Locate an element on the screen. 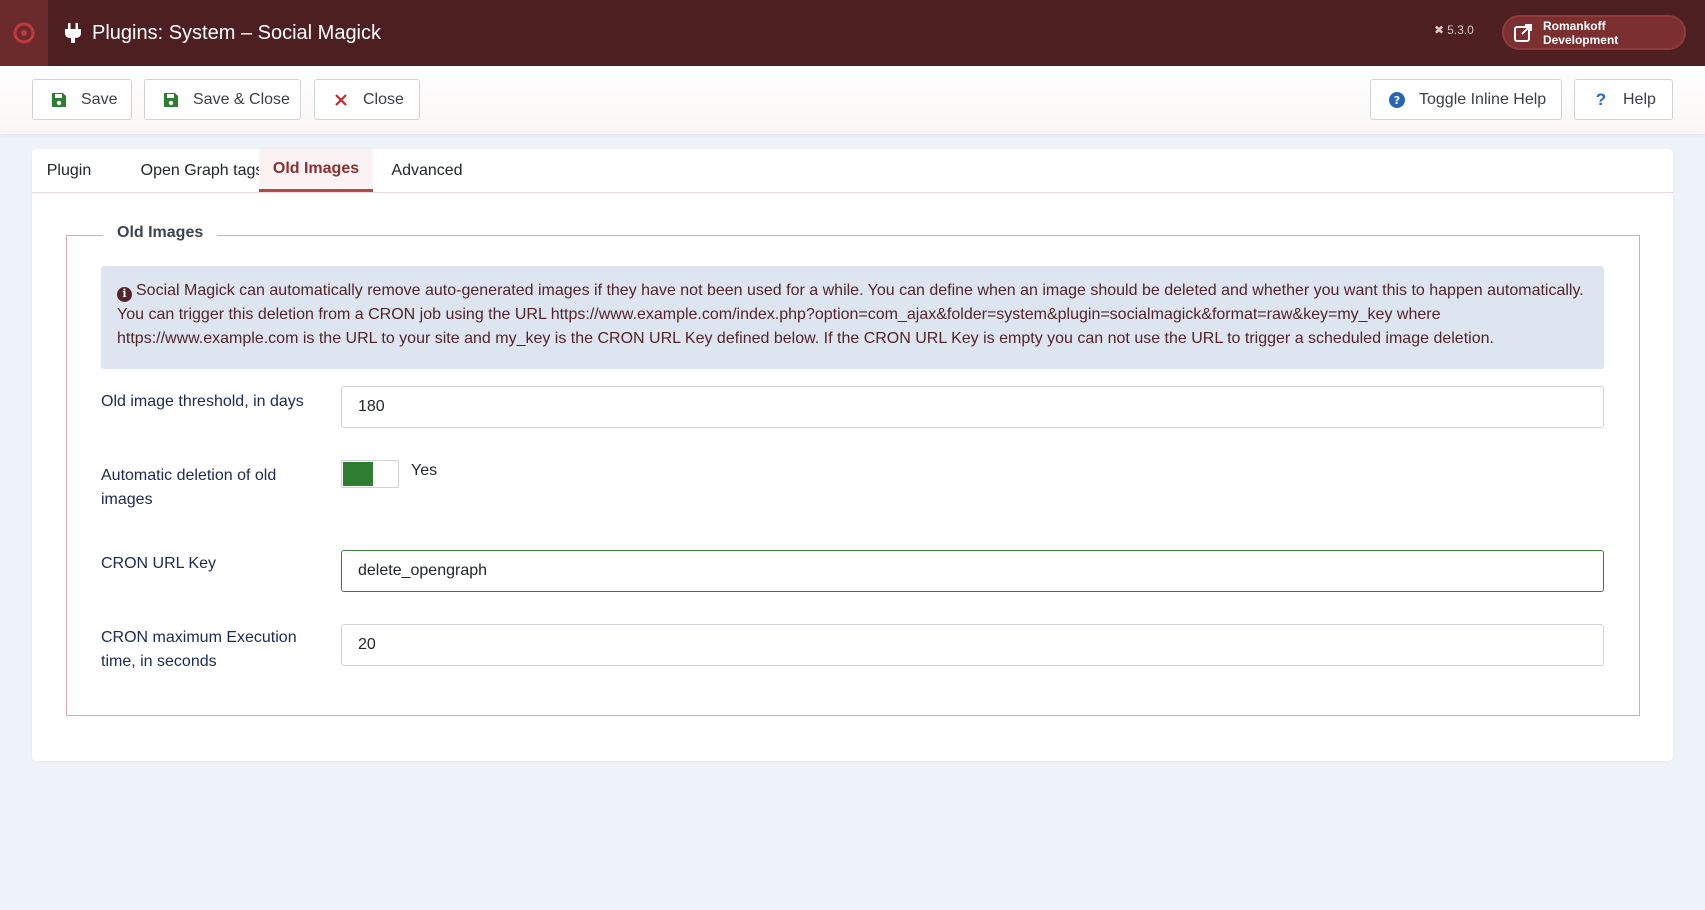 The width and height of the screenshot is (1705, 910). site-link-button: Romankoff Development is located at coordinates (1594, 32).